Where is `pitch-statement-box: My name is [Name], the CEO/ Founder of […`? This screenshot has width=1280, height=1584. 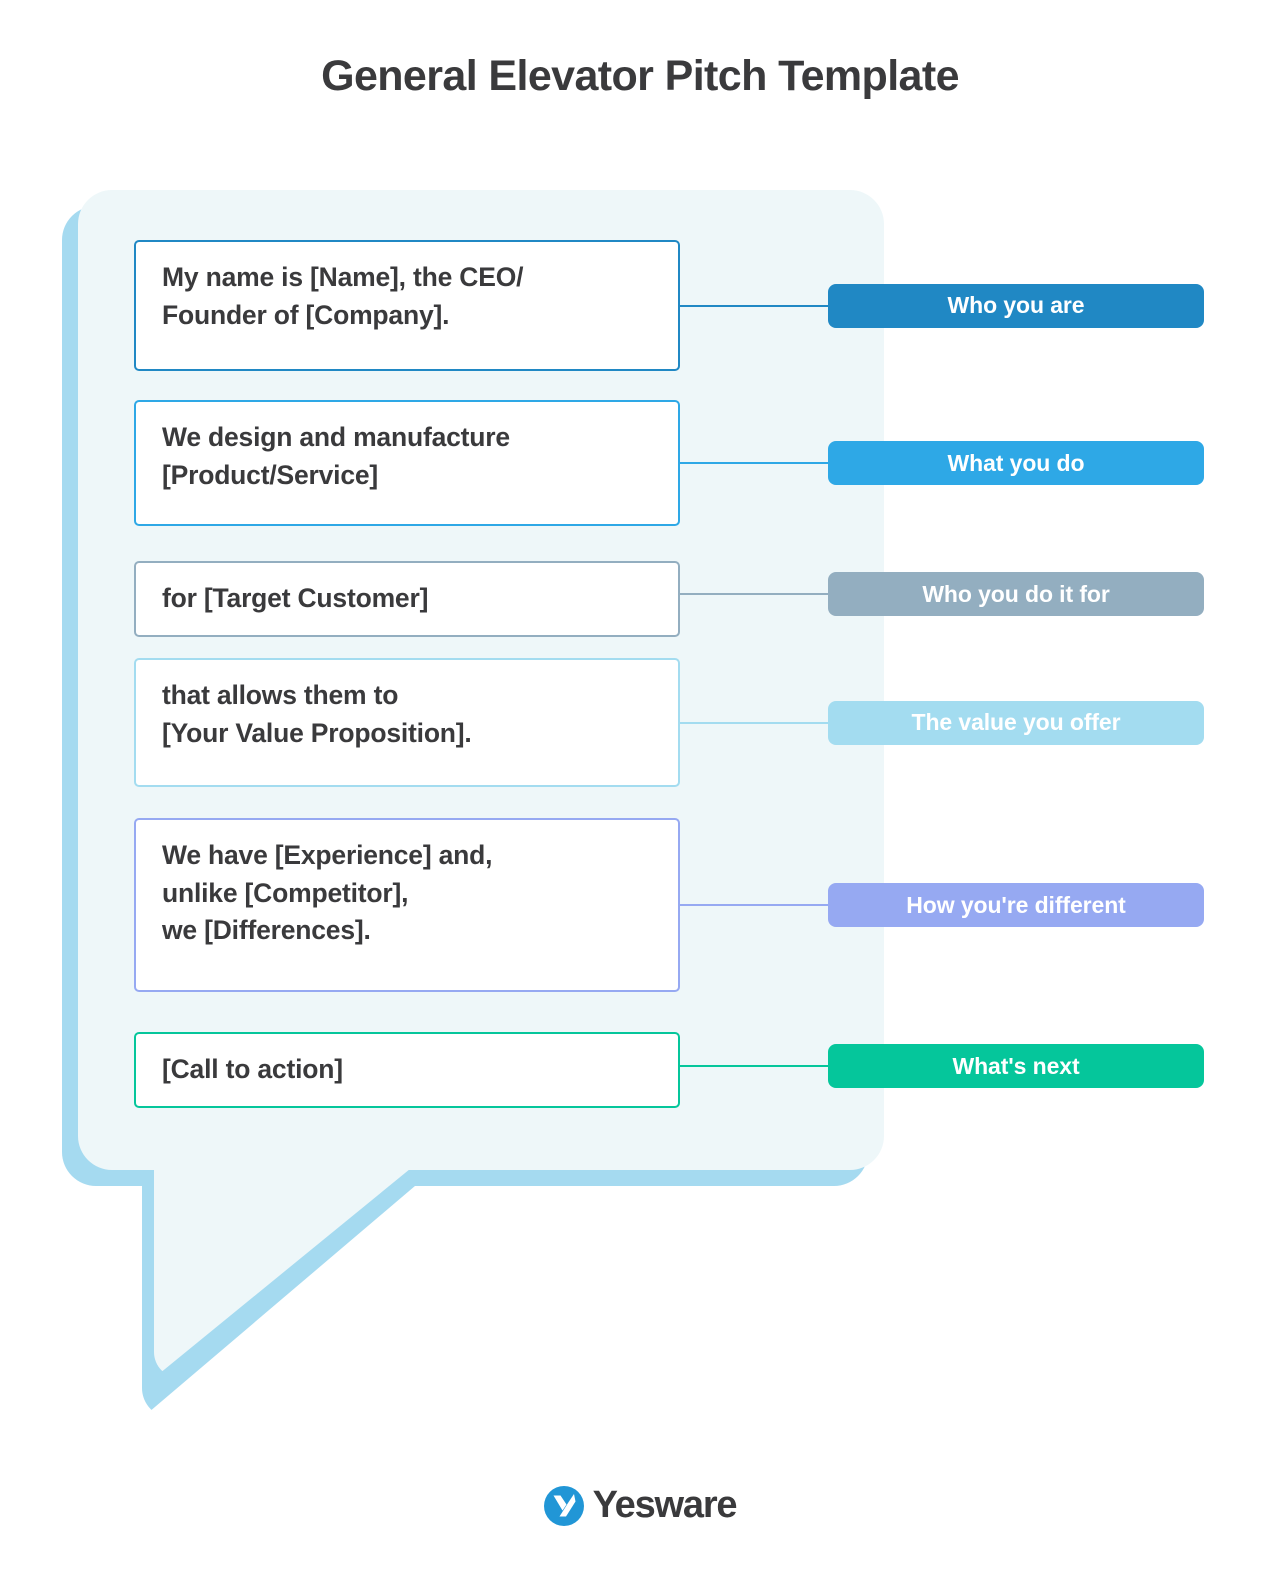
pitch-statement-box: My name is [Name], the CEO/ Founder of [… is located at coordinates (407, 305).